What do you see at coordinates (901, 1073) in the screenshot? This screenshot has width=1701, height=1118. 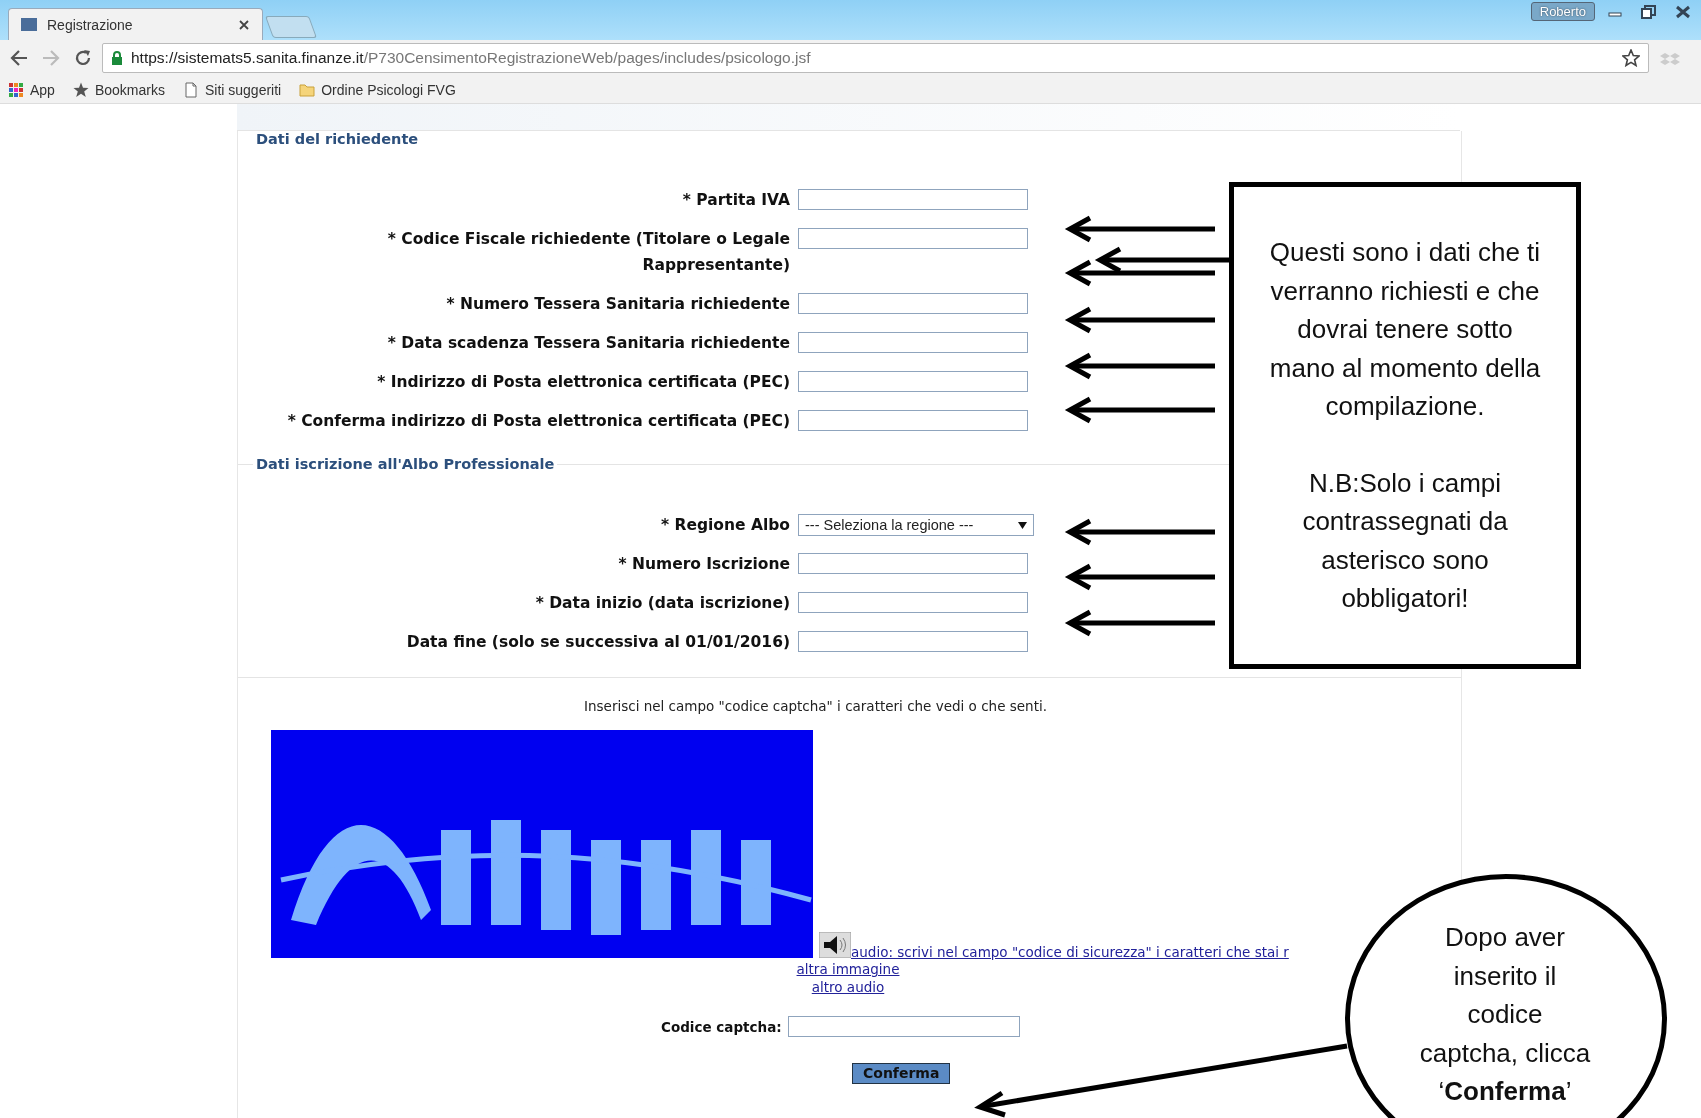 I see `confirm-button: Conferma` at bounding box center [901, 1073].